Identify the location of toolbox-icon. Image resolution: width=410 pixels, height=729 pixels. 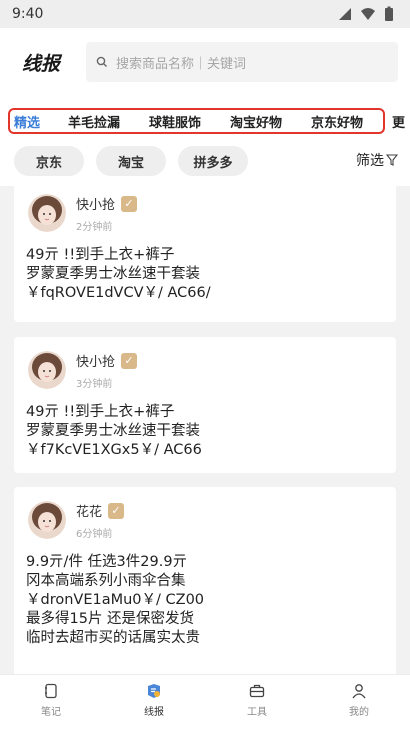
(257, 691).